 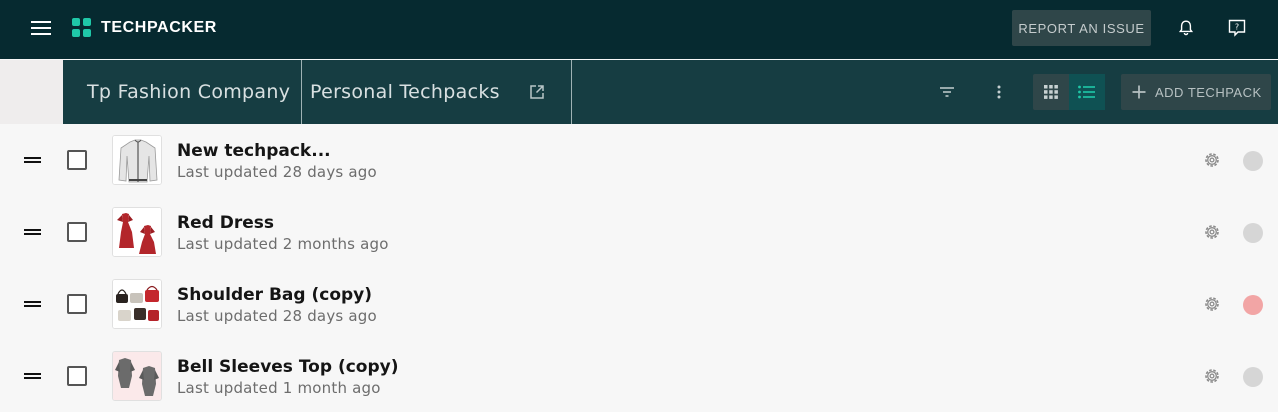 What do you see at coordinates (1139, 92) in the screenshot?
I see `plus-icon` at bounding box center [1139, 92].